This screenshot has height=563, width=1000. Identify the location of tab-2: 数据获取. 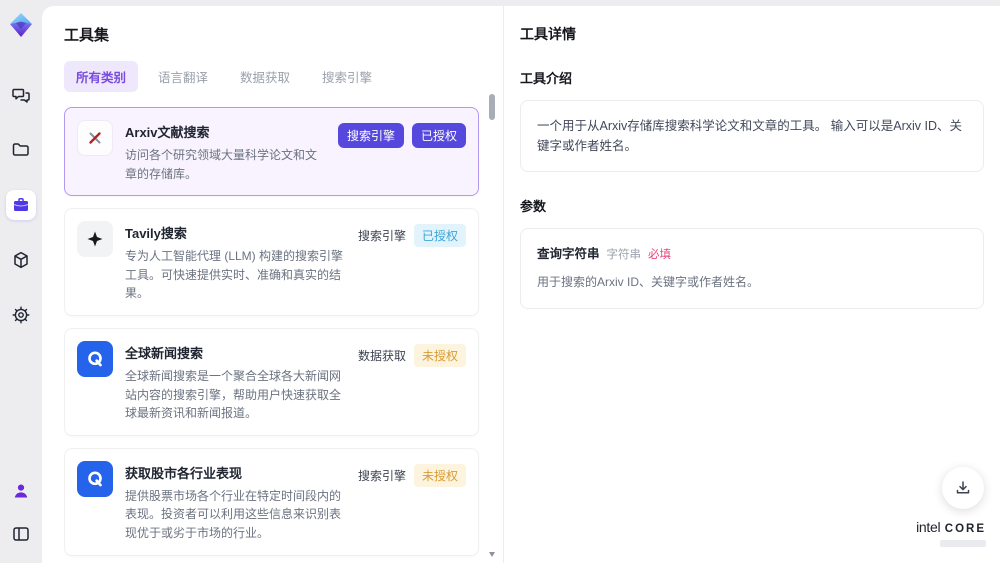
(265, 76).